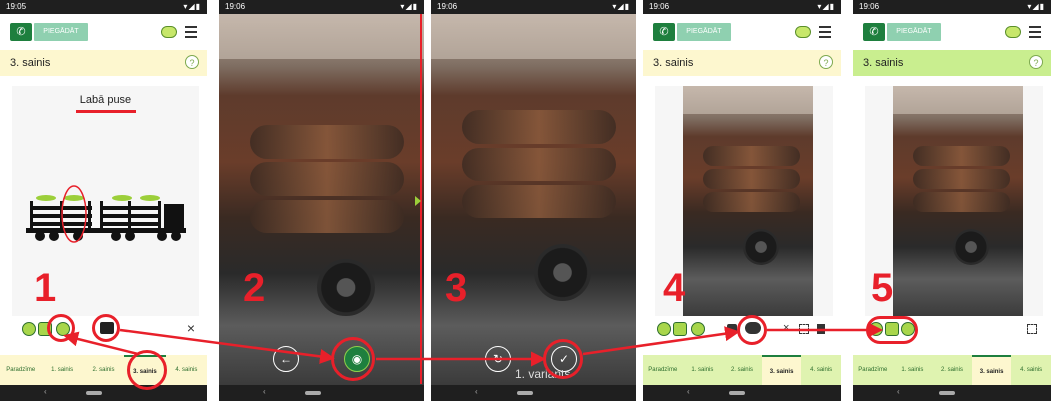 Image resolution: width=1051 pixels, height=401 pixels. What do you see at coordinates (456, 288) in the screenshot?
I see `step-number: 3` at bounding box center [456, 288].